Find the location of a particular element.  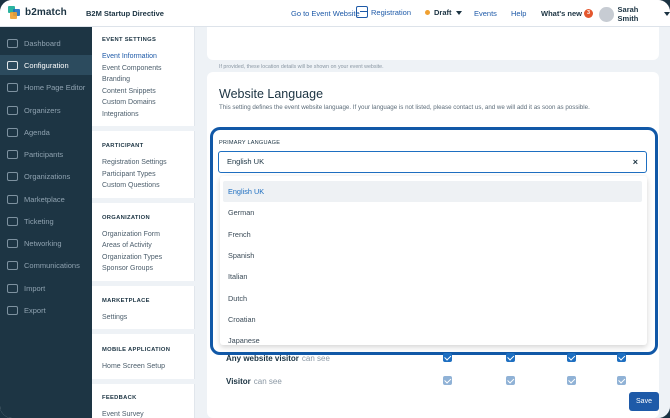

settings-item-content-snippets: Content Snippets is located at coordinates (129, 91).